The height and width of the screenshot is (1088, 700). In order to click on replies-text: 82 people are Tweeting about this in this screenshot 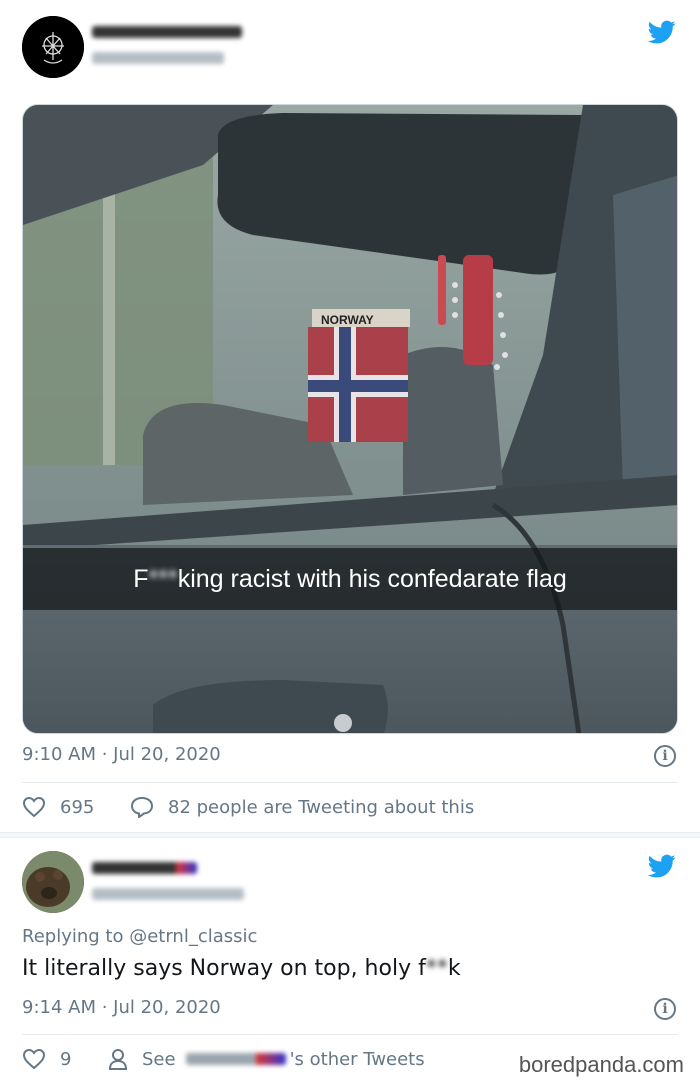, I will do `click(321, 807)`.